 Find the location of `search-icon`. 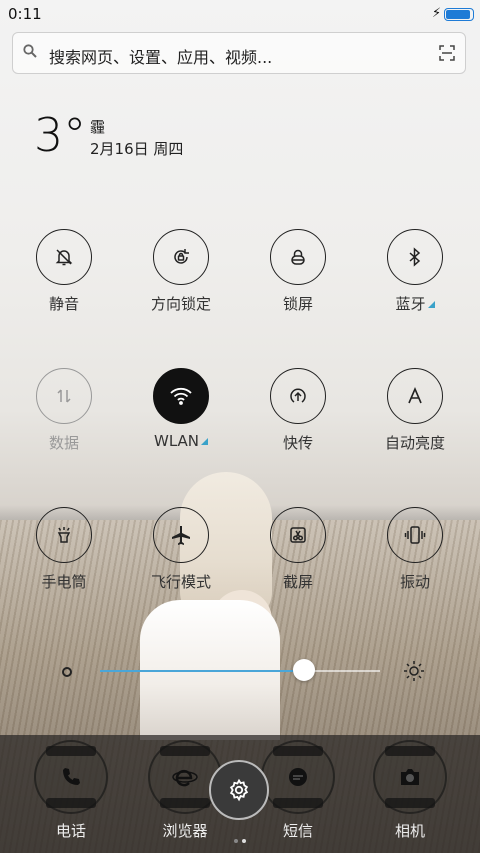

search-icon is located at coordinates (30, 51).